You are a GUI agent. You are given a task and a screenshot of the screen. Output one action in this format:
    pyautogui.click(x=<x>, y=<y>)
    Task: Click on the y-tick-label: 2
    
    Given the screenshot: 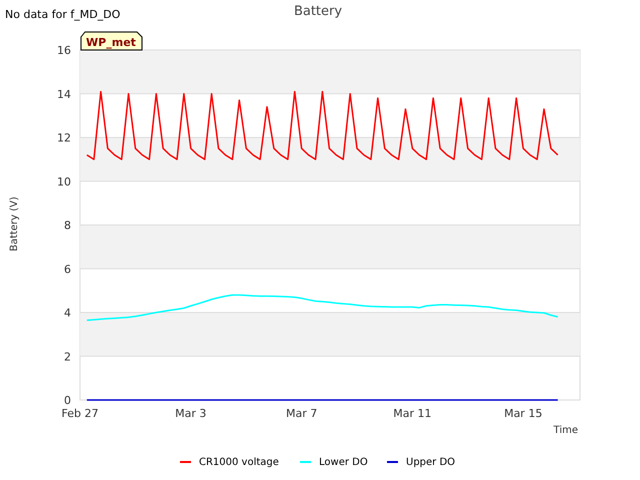 What is the action you would take?
    pyautogui.click(x=67, y=357)
    